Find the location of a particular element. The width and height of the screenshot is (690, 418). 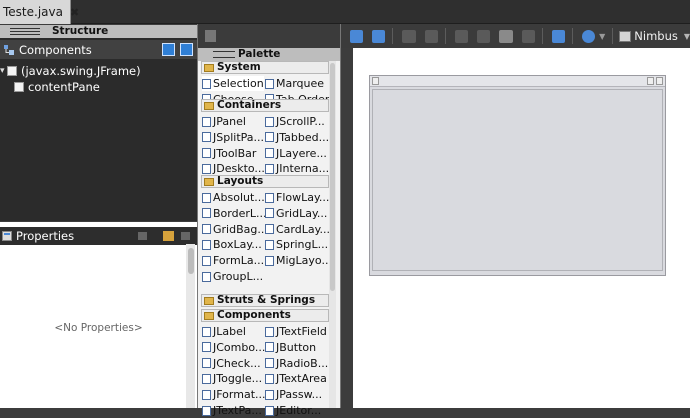

editor-tab-teste-java: Teste.java ✖ is located at coordinates (39, 12).